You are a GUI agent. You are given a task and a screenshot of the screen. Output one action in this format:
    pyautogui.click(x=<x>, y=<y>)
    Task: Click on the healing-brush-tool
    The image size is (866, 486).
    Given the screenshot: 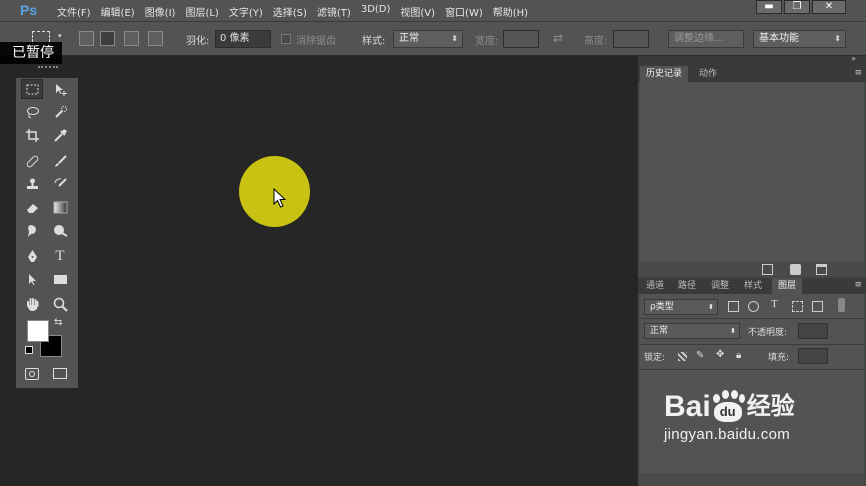 What is the action you would take?
    pyautogui.click(x=32, y=161)
    